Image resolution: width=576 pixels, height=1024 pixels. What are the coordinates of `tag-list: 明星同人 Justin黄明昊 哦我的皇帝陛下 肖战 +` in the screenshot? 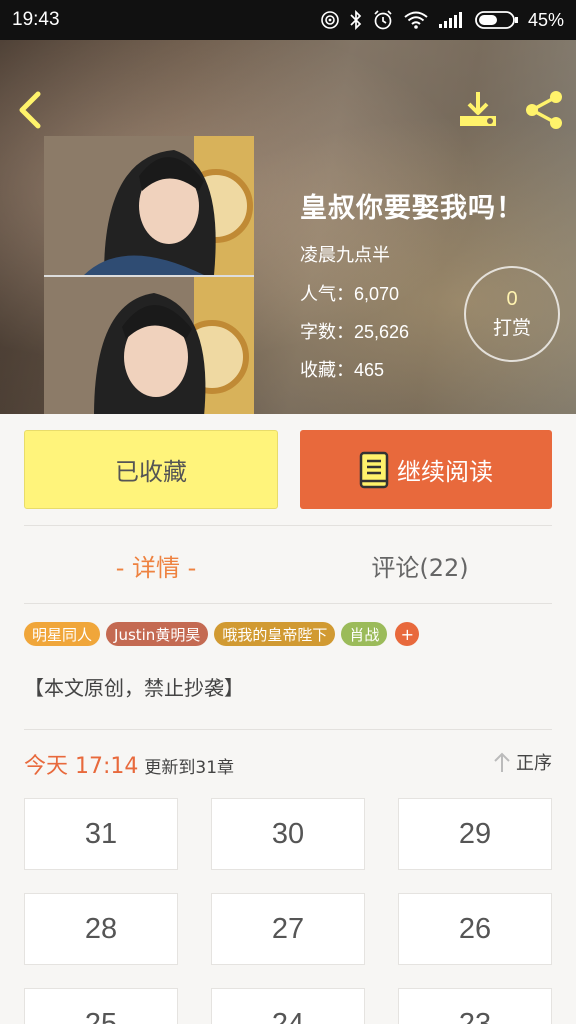 It's located at (222, 634).